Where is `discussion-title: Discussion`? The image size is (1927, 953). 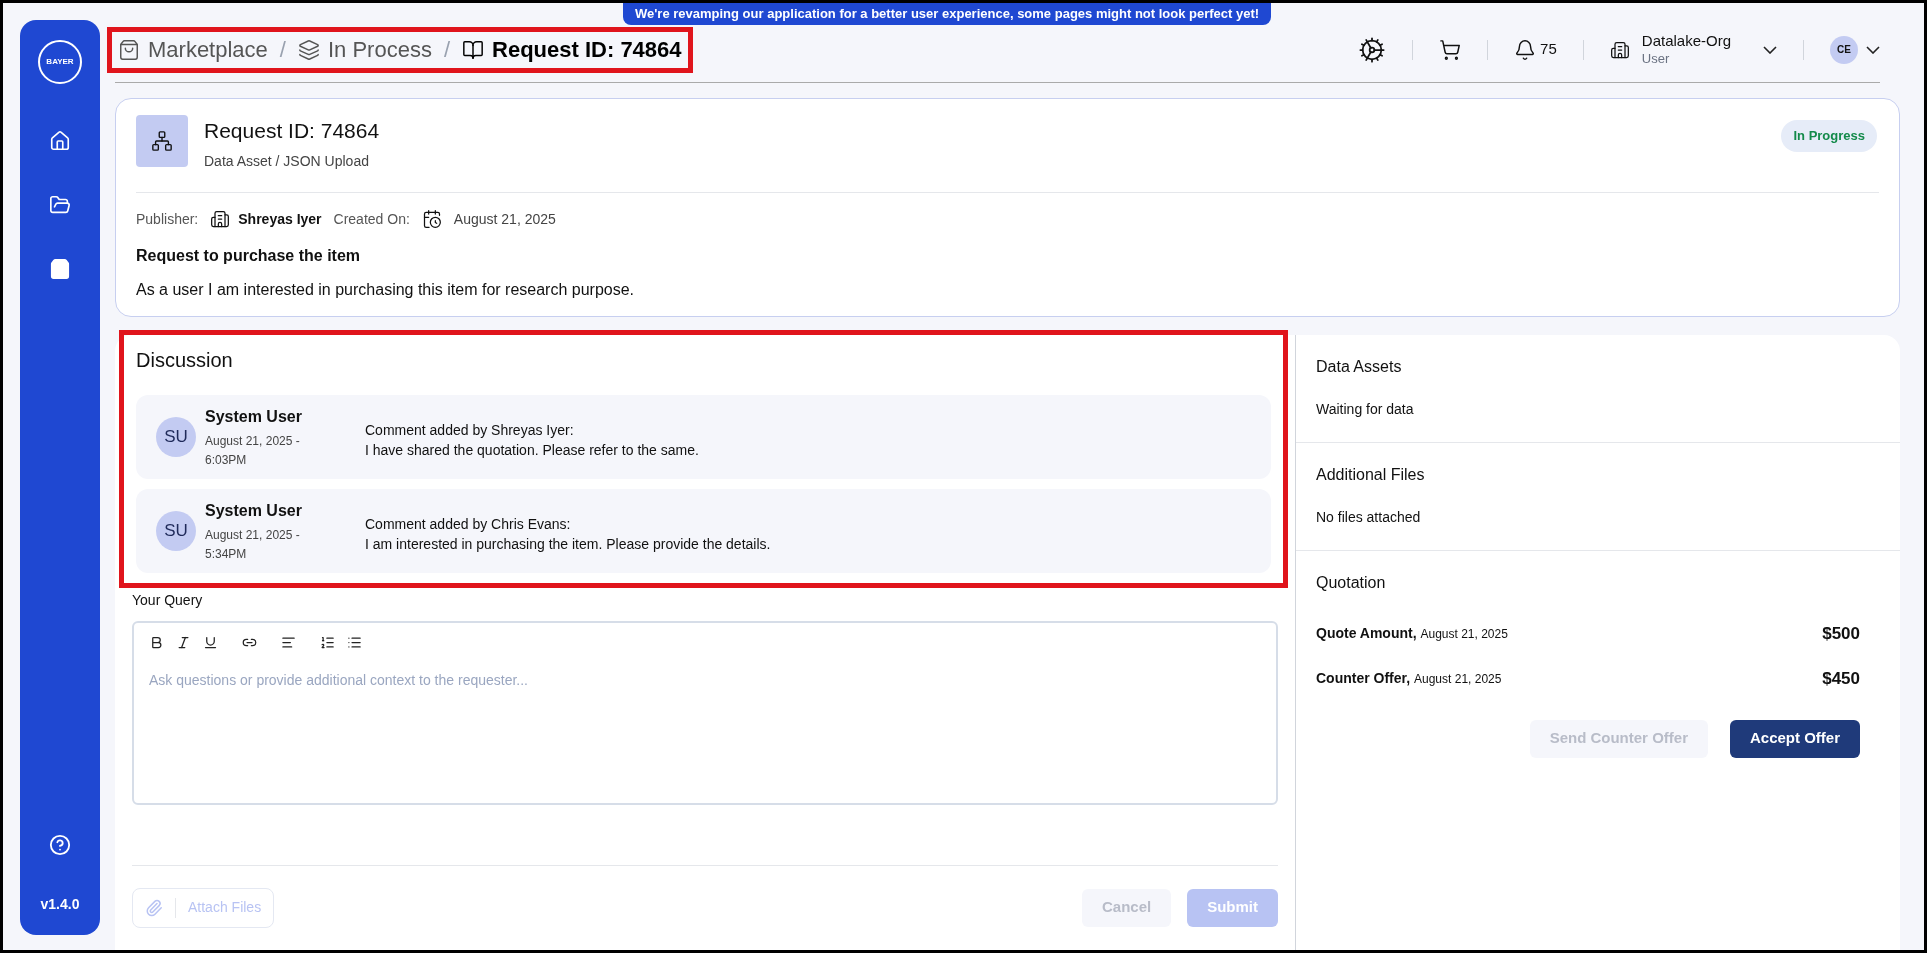
discussion-title: Discussion is located at coordinates (185, 360).